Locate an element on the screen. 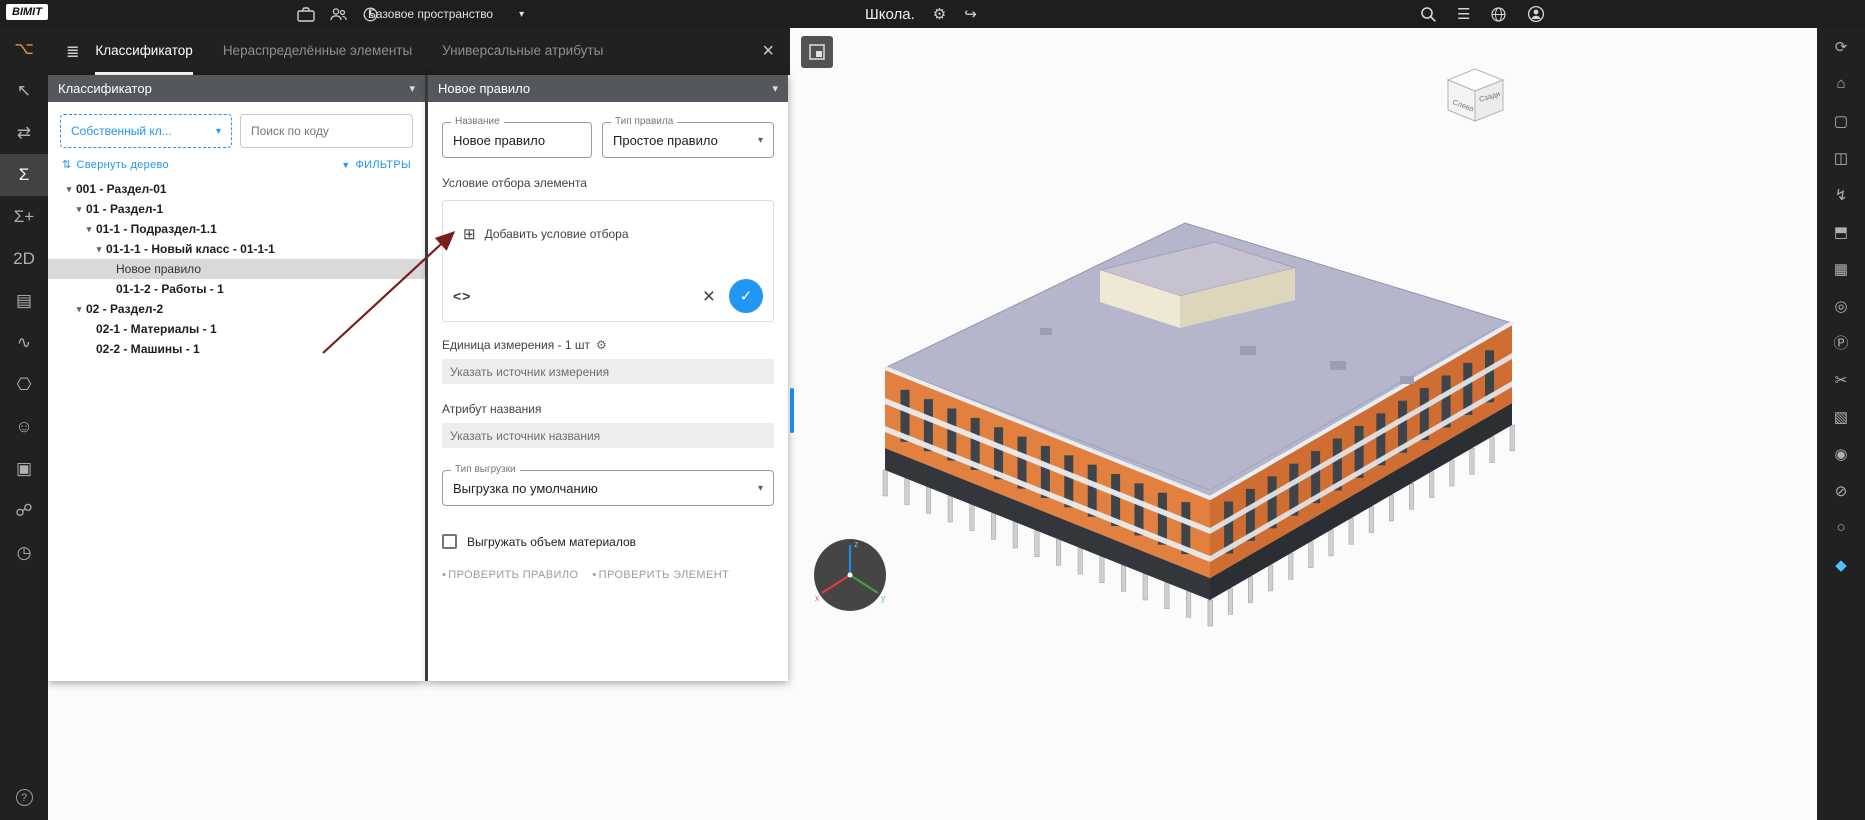 Image resolution: width=1865 pixels, height=820 pixels. classifier-structure-icon: ⌥ is located at coordinates (24, 49).